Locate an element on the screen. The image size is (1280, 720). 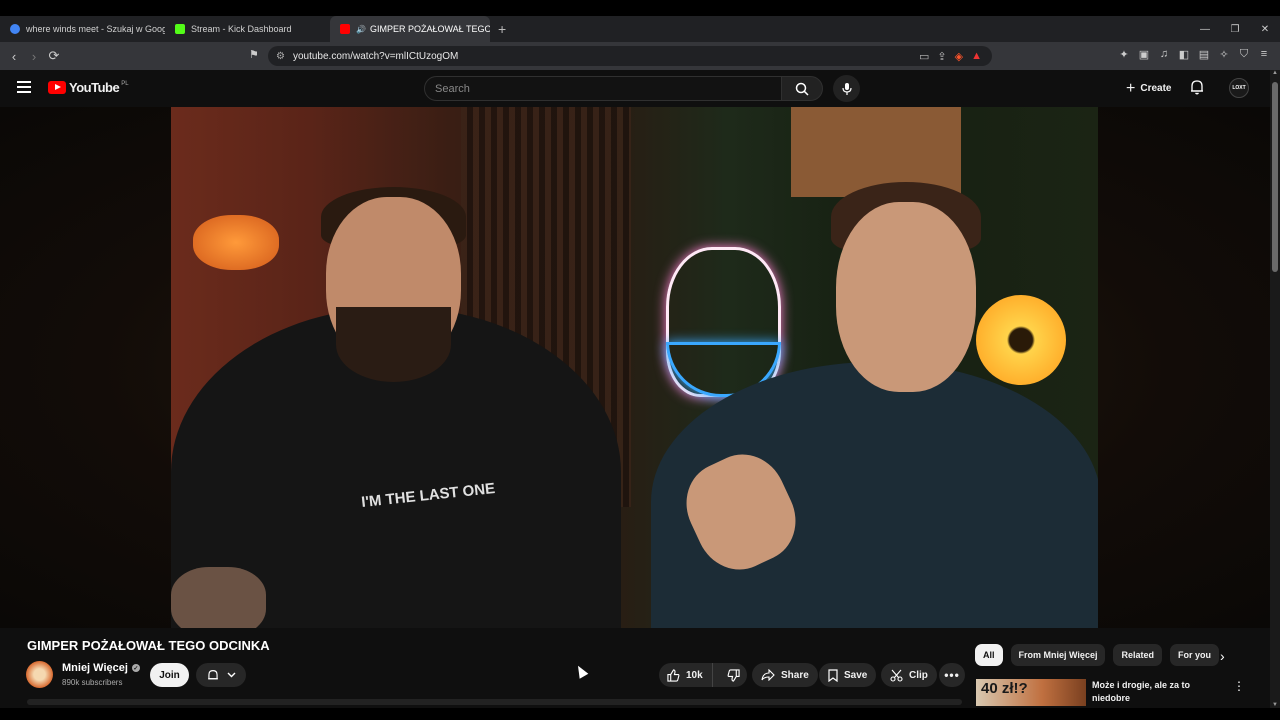
join-button: Join is located at coordinates (169, 675).